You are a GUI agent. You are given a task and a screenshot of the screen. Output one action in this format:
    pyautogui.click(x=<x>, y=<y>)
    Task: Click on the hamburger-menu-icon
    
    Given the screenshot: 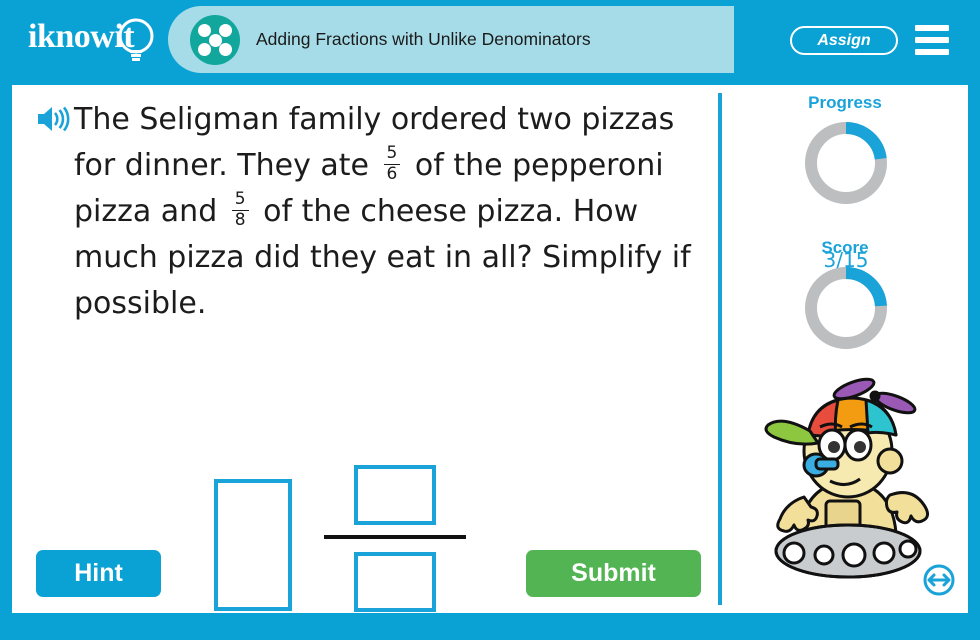 What is the action you would take?
    pyautogui.click(x=932, y=40)
    